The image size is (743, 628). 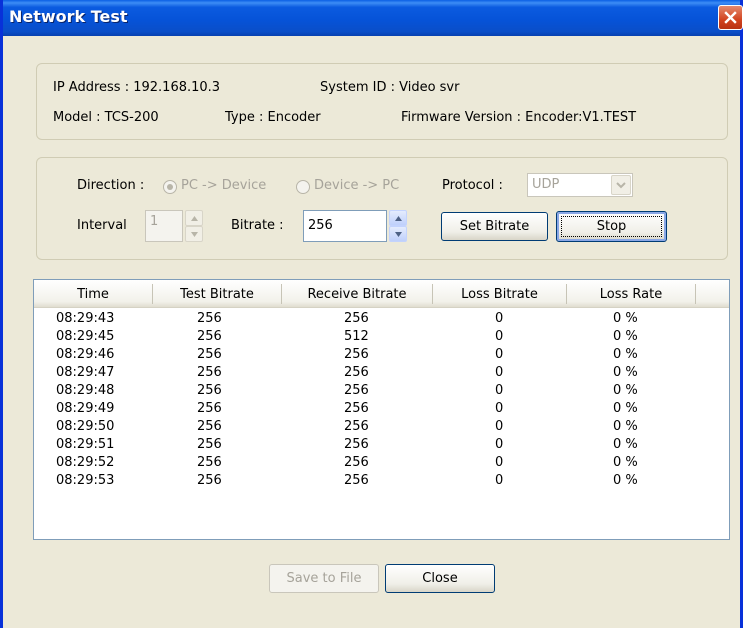 I want to click on column-header-time: Time, so click(x=93, y=294).